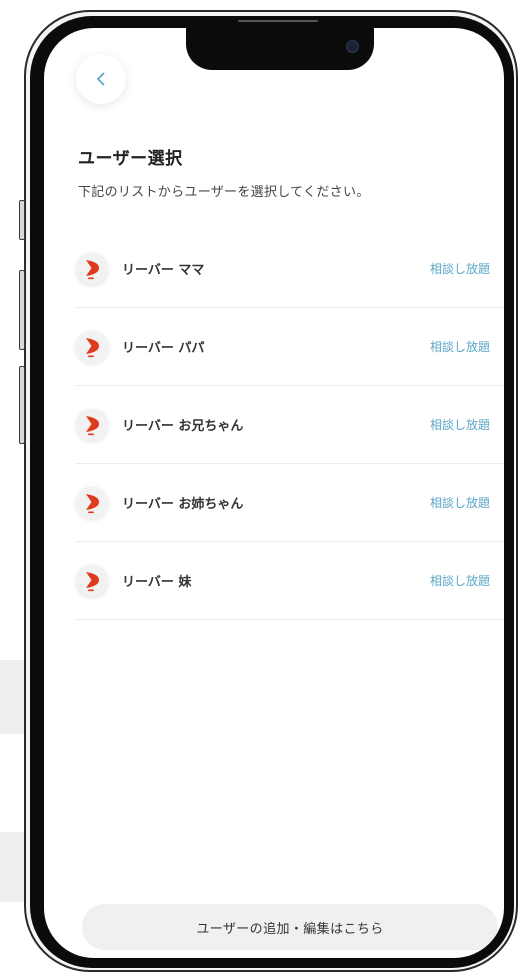  Describe the element at coordinates (22, 310) in the screenshot. I see `phone-volume-up` at that location.